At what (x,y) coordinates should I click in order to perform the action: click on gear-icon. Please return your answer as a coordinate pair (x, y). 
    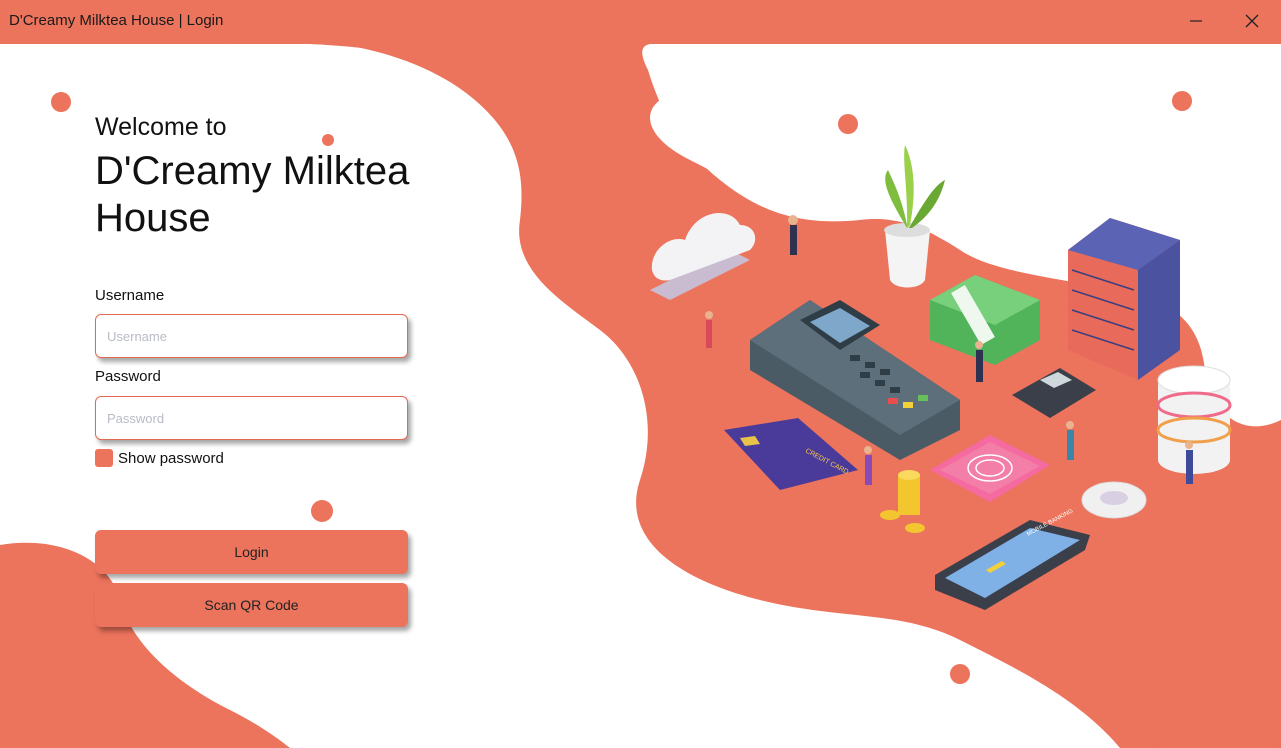
    Looking at the image, I should click on (1114, 500).